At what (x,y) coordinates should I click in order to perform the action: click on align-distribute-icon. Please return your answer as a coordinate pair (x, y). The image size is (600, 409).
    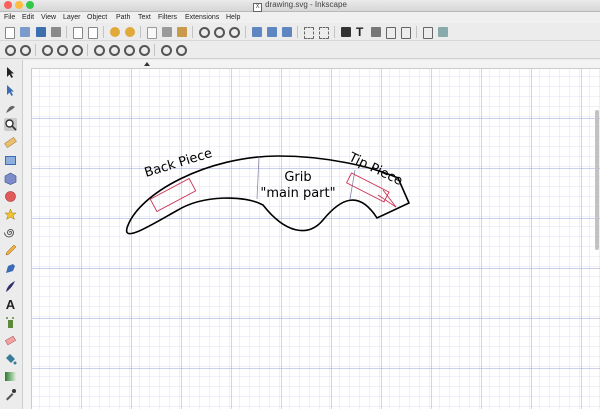
    Looking at the image, I should click on (391, 33).